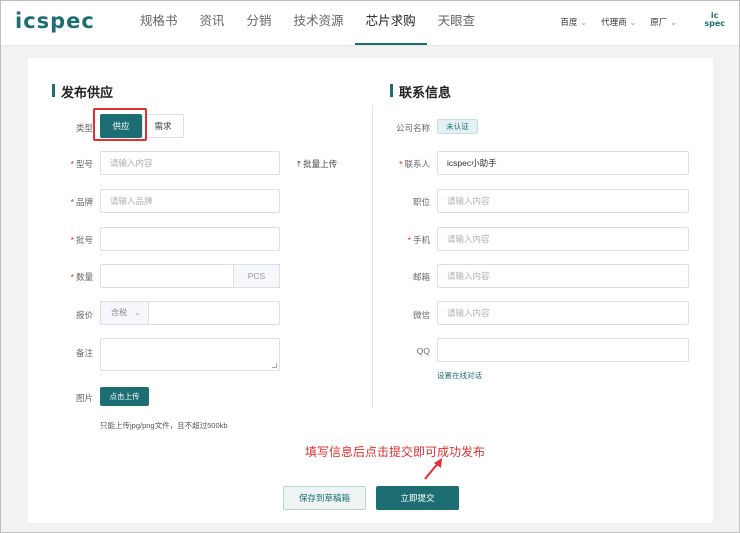 This screenshot has width=740, height=533. What do you see at coordinates (407, 202) in the screenshot?
I see `position-label: 职位` at bounding box center [407, 202].